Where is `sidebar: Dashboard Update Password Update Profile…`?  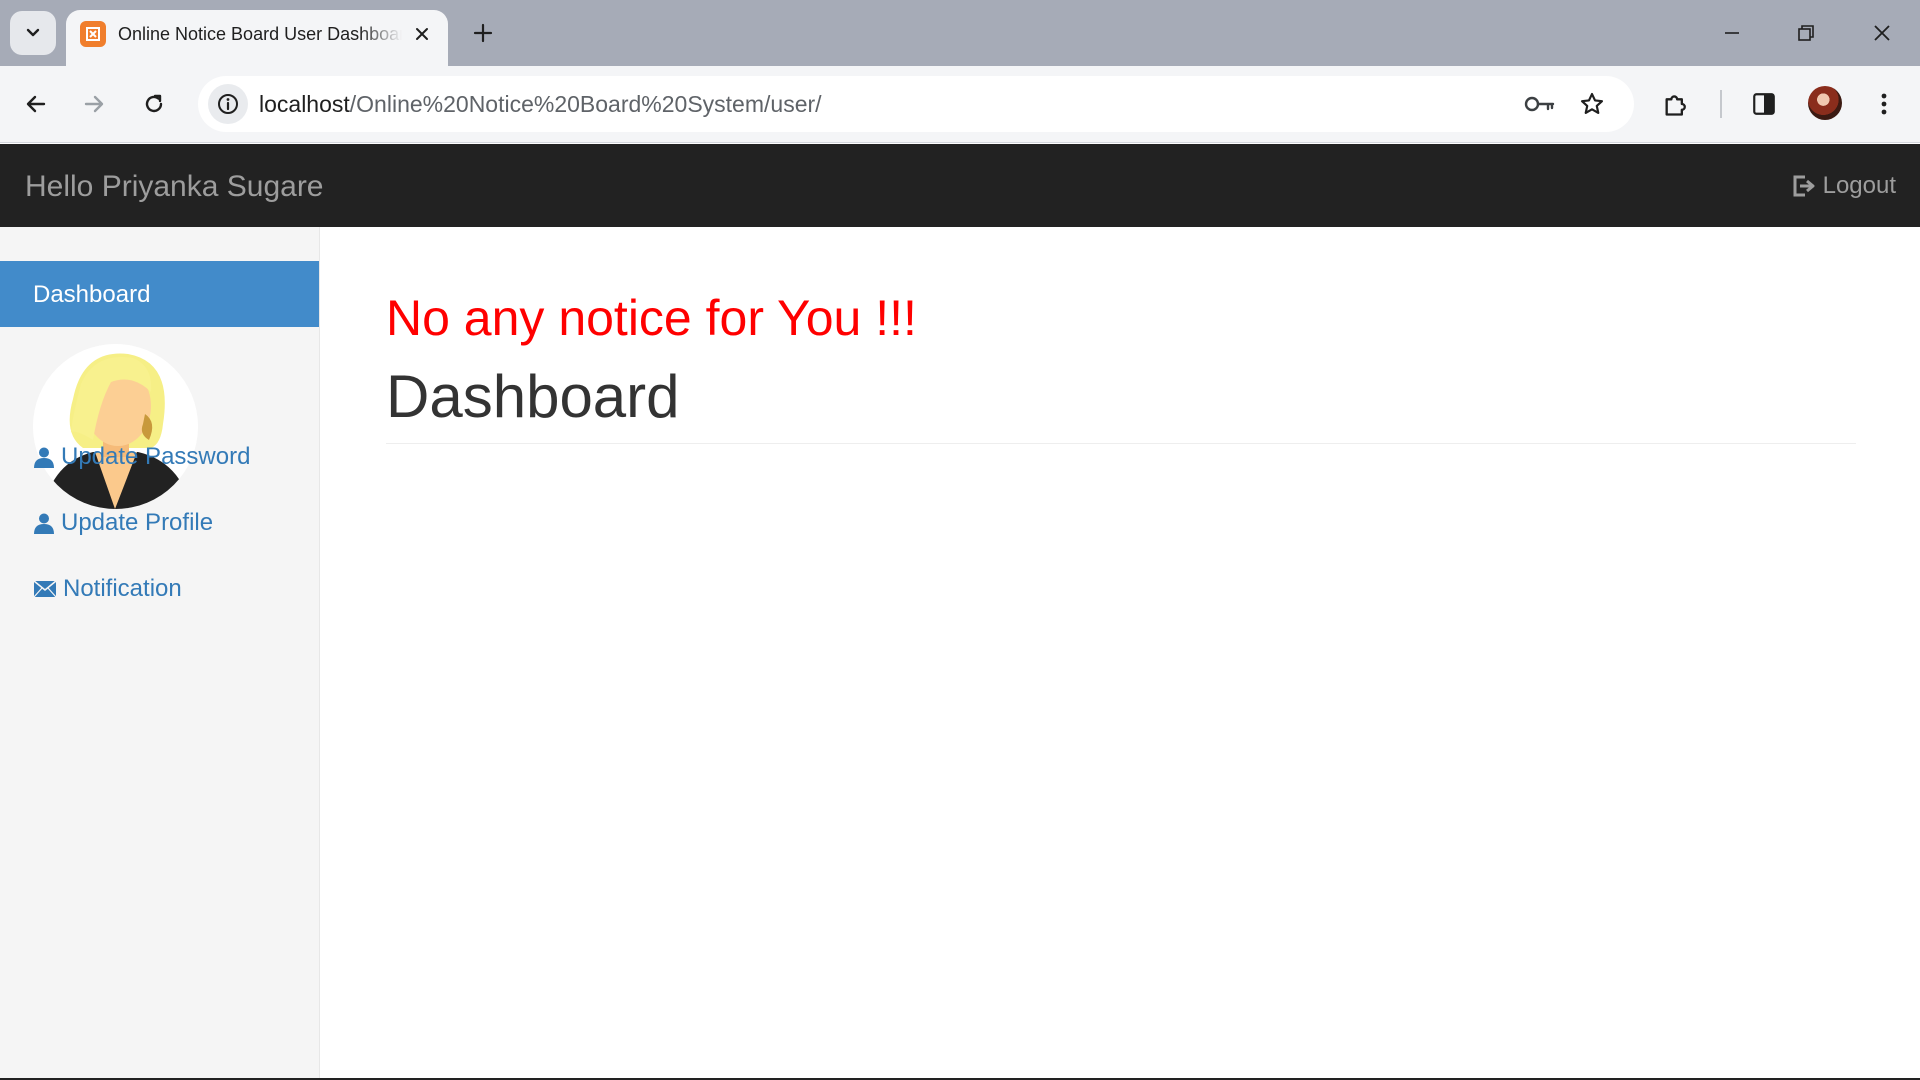
sidebar: Dashboard Update Password Update Profile… is located at coordinates (160, 653).